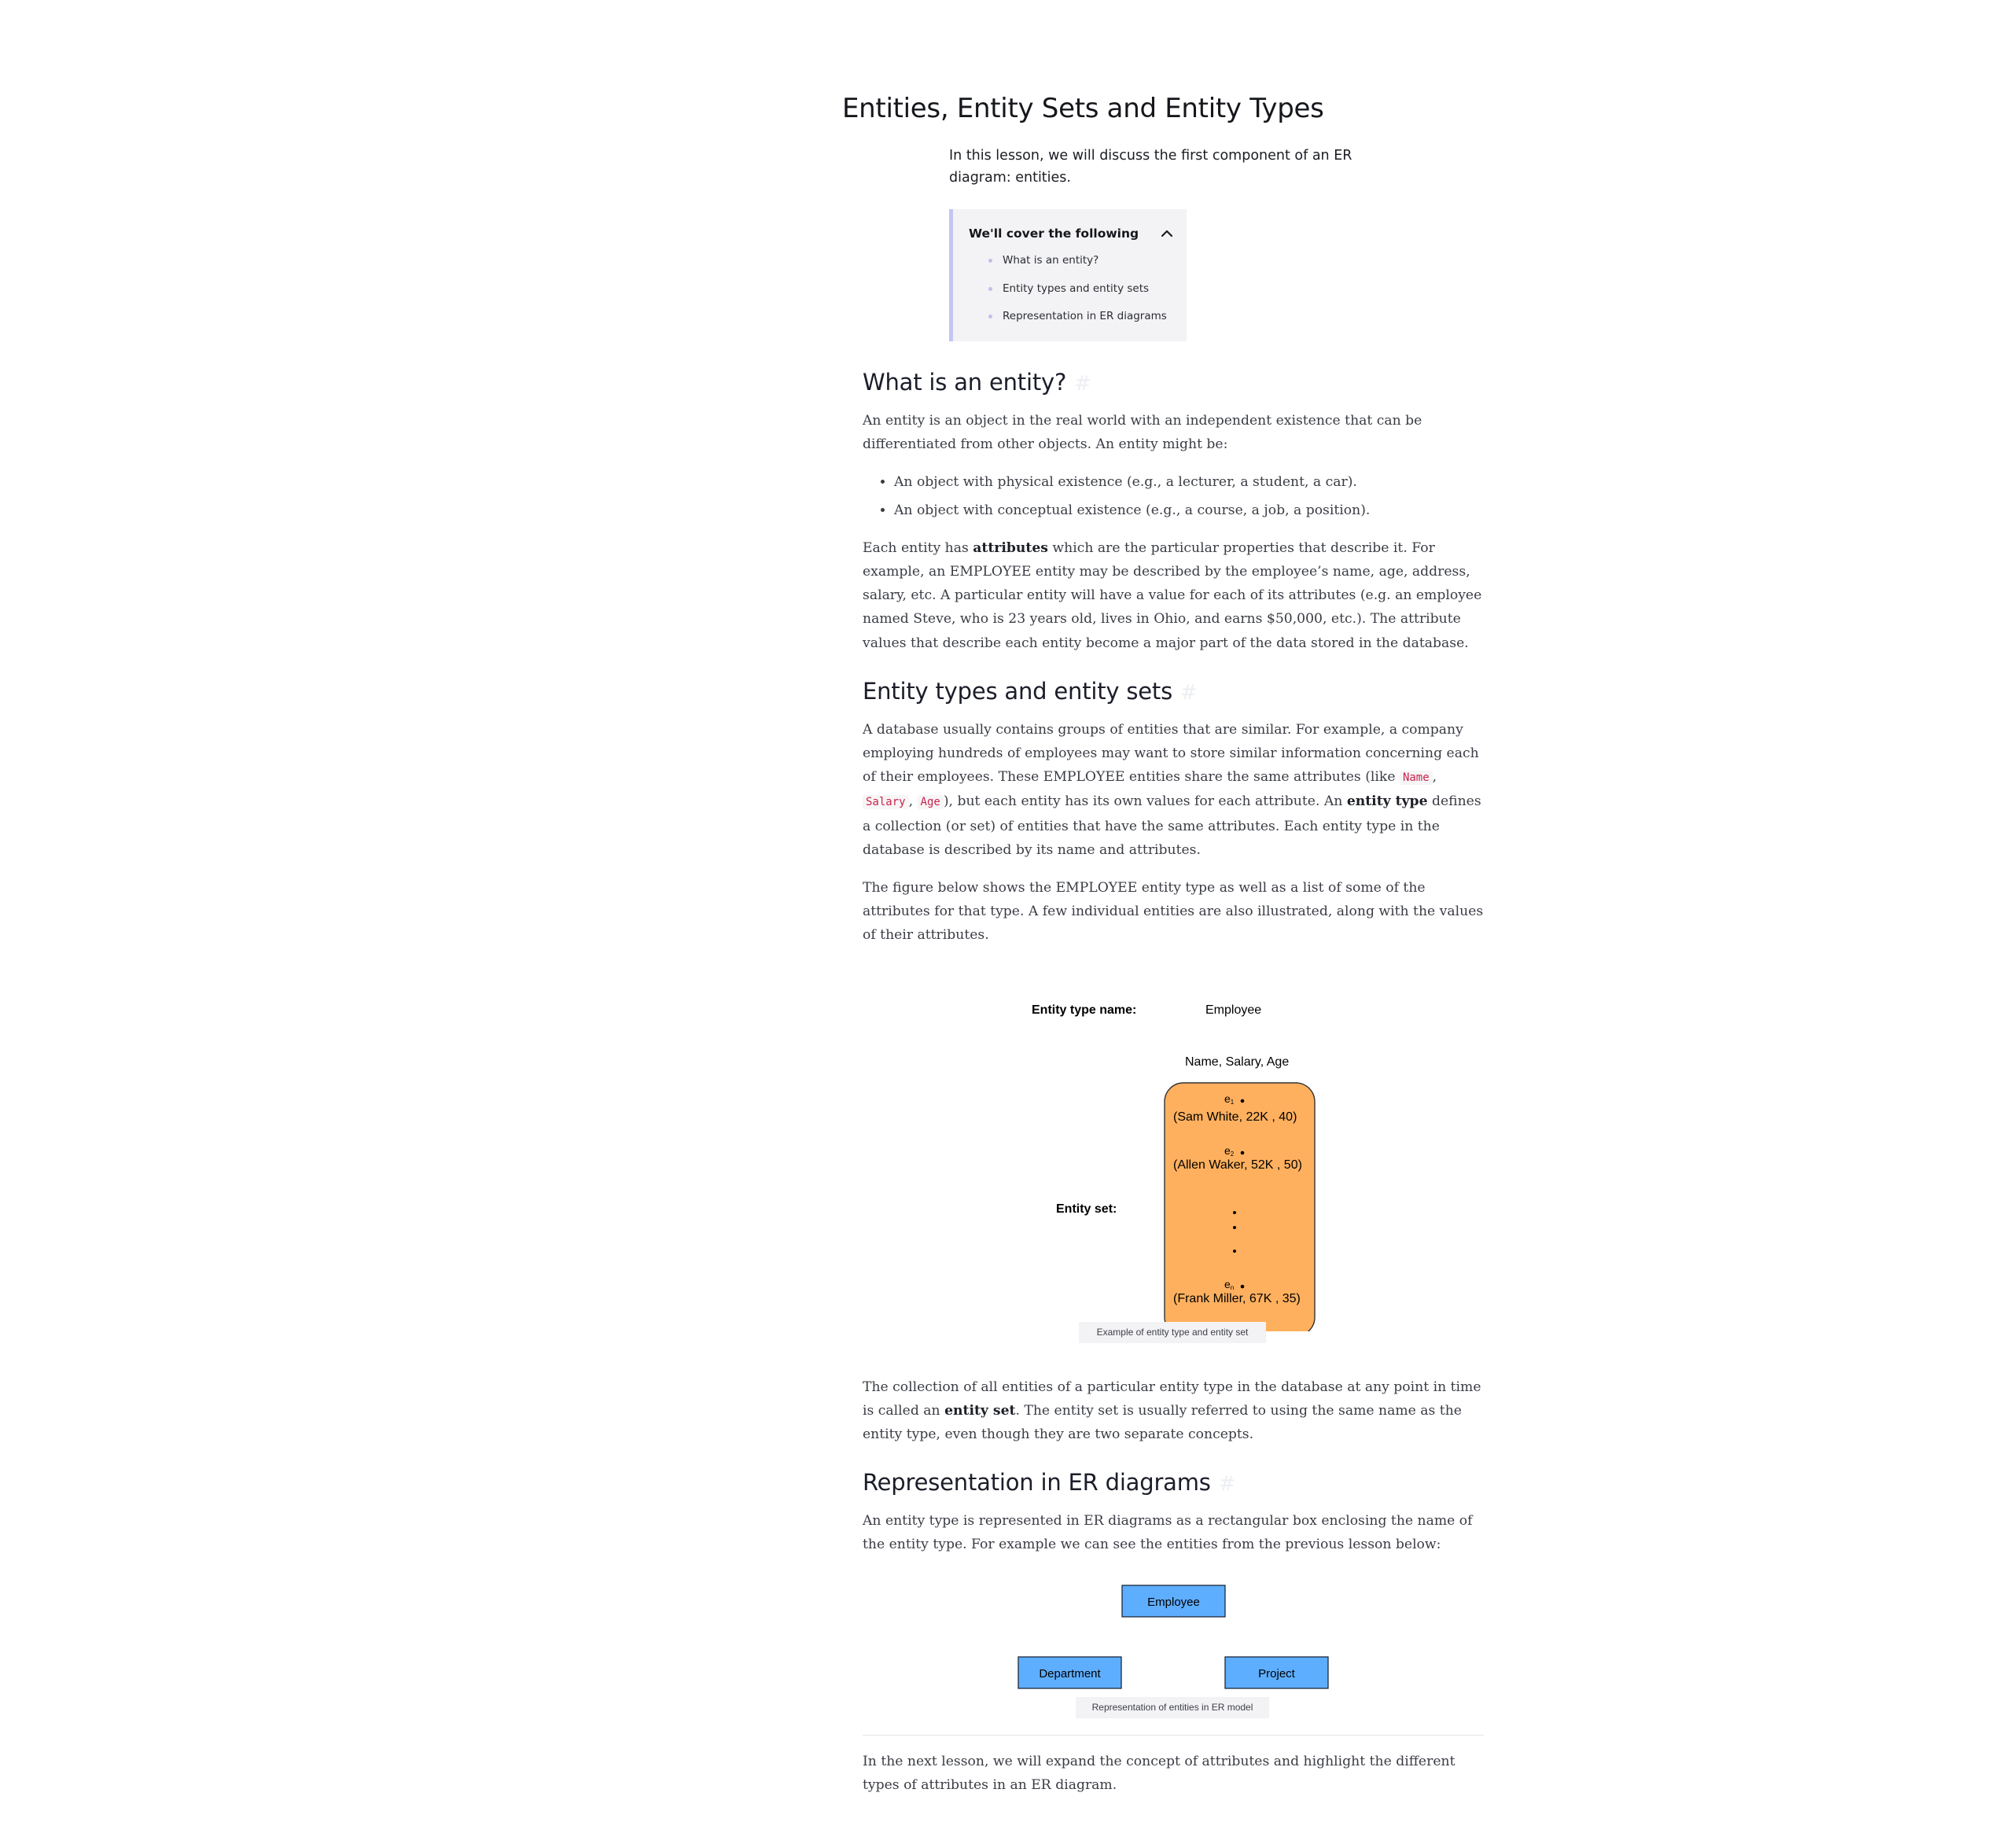 The height and width of the screenshot is (1848, 2013). Describe the element at coordinates (1235, 1117) in the screenshot. I see `entity-value: (Sam White, 22K , 40)` at that location.